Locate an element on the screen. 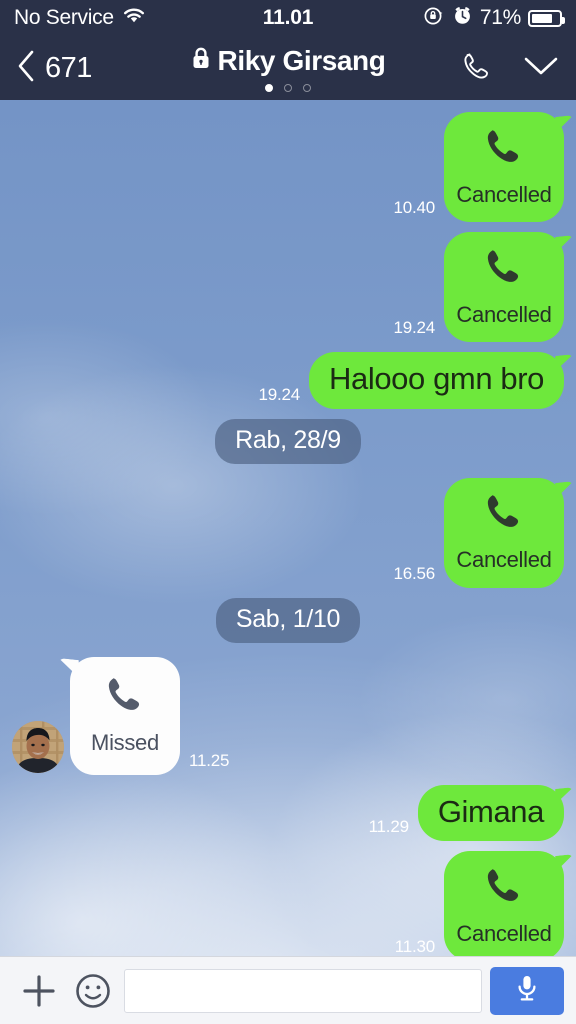 The image size is (576, 1024). page-dots is located at coordinates (288, 87).